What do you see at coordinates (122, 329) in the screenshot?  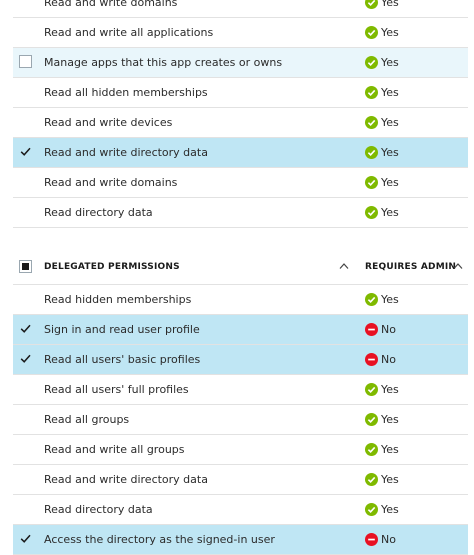 I see `permission-label: Sign in and read user profile` at bounding box center [122, 329].